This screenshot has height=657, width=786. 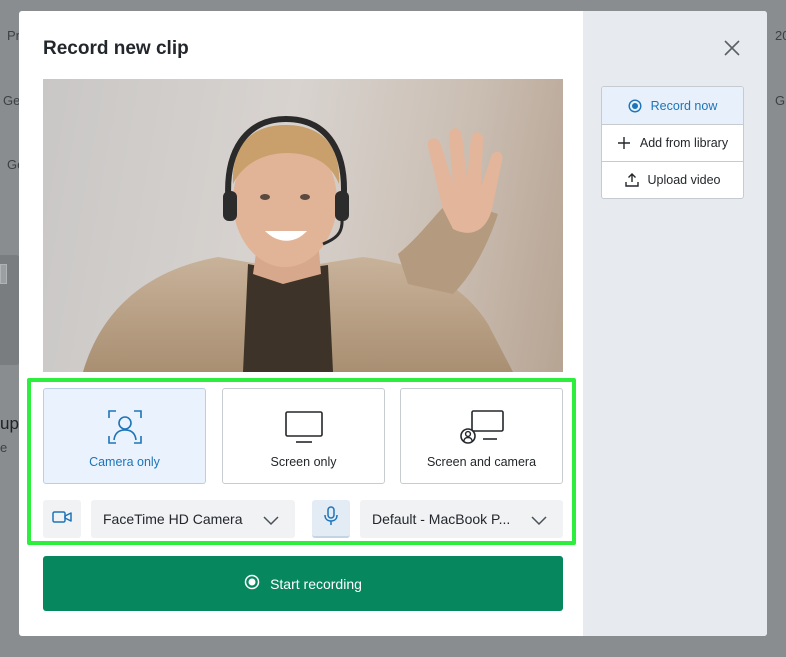 I want to click on background-text: G, so click(x=780, y=100).